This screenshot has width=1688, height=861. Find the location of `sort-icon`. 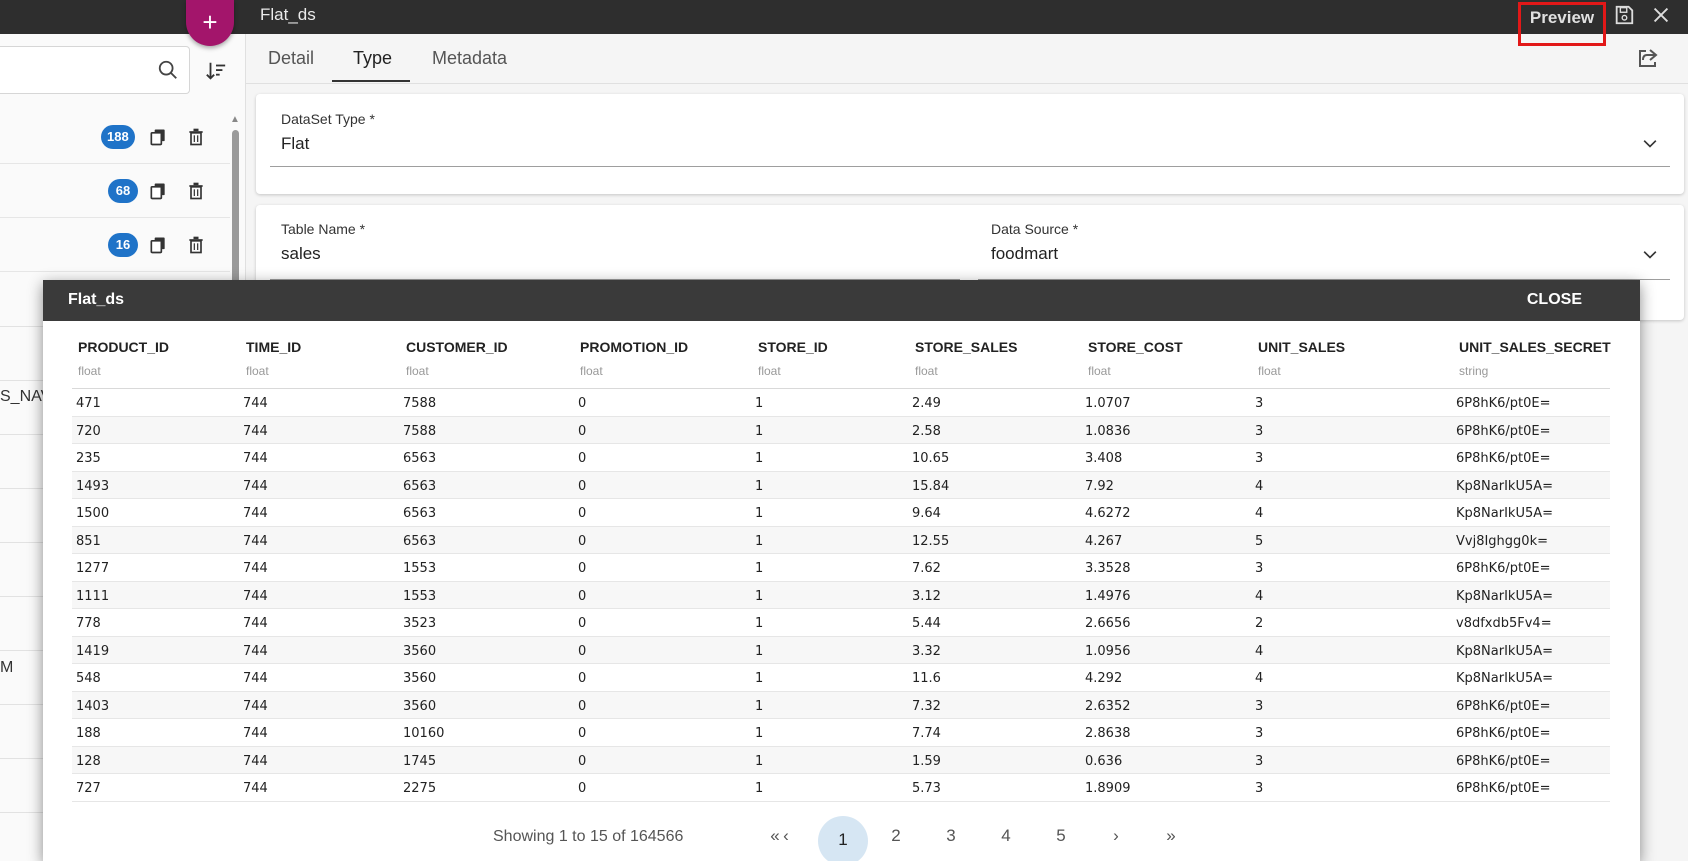

sort-icon is located at coordinates (216, 71).